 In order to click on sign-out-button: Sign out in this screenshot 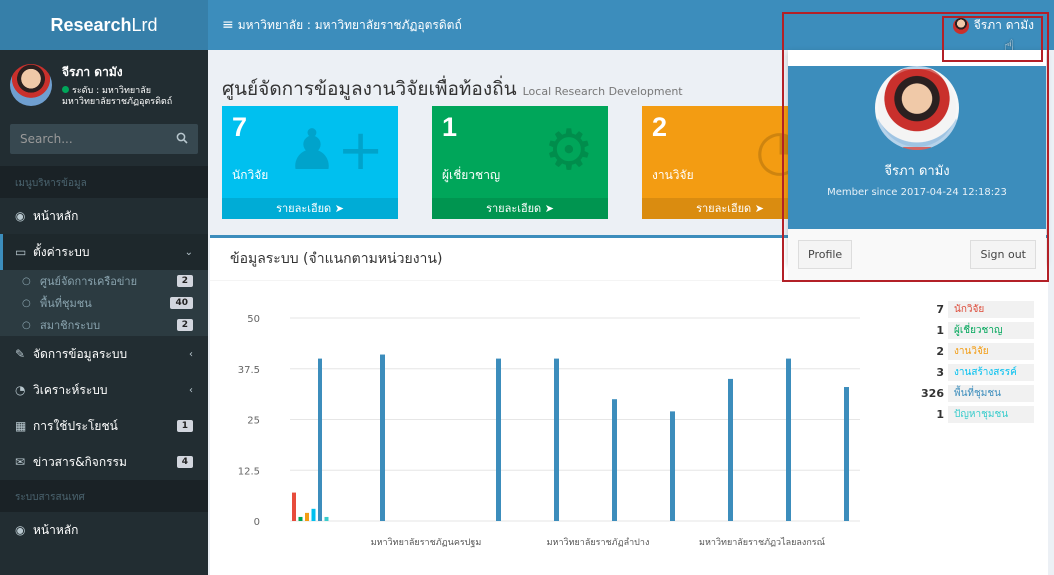, I will do `click(1003, 254)`.